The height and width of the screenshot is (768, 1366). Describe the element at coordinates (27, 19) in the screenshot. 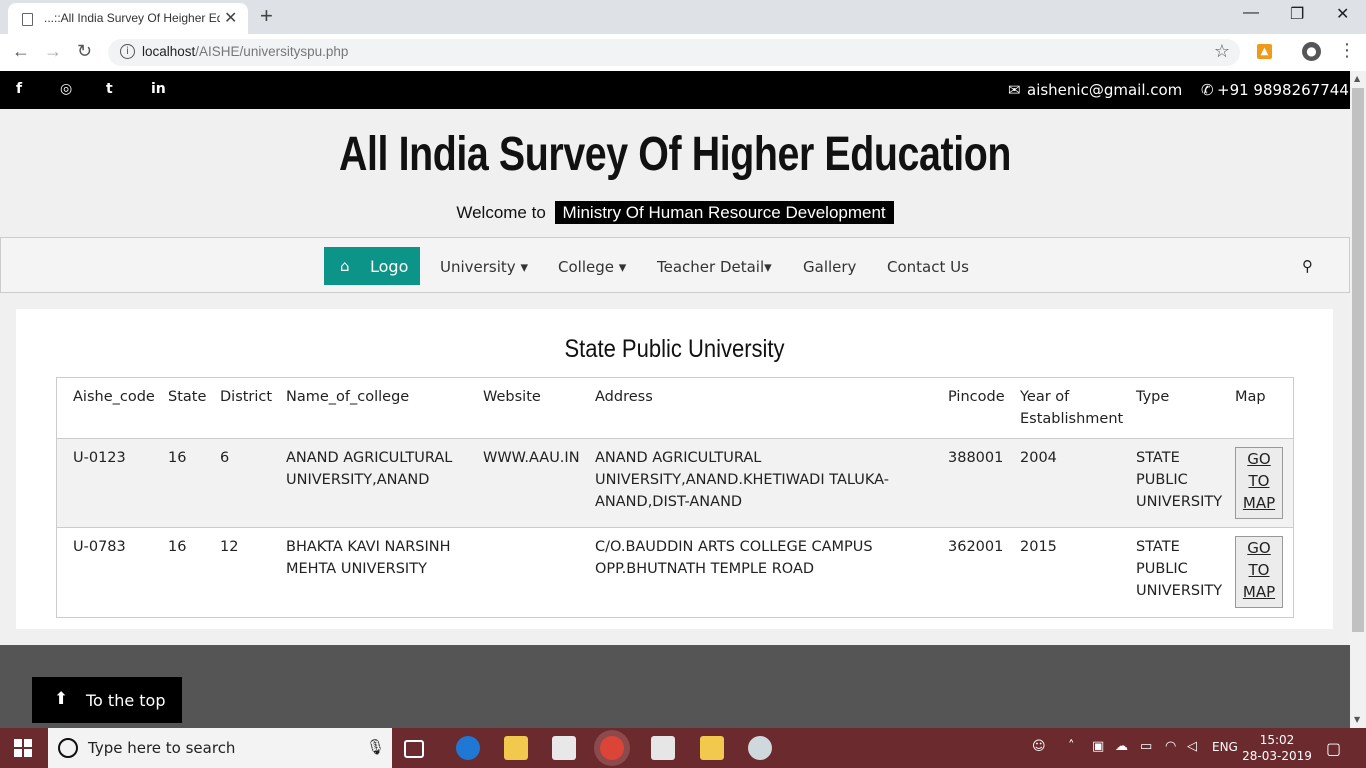

I see `page-icon` at that location.